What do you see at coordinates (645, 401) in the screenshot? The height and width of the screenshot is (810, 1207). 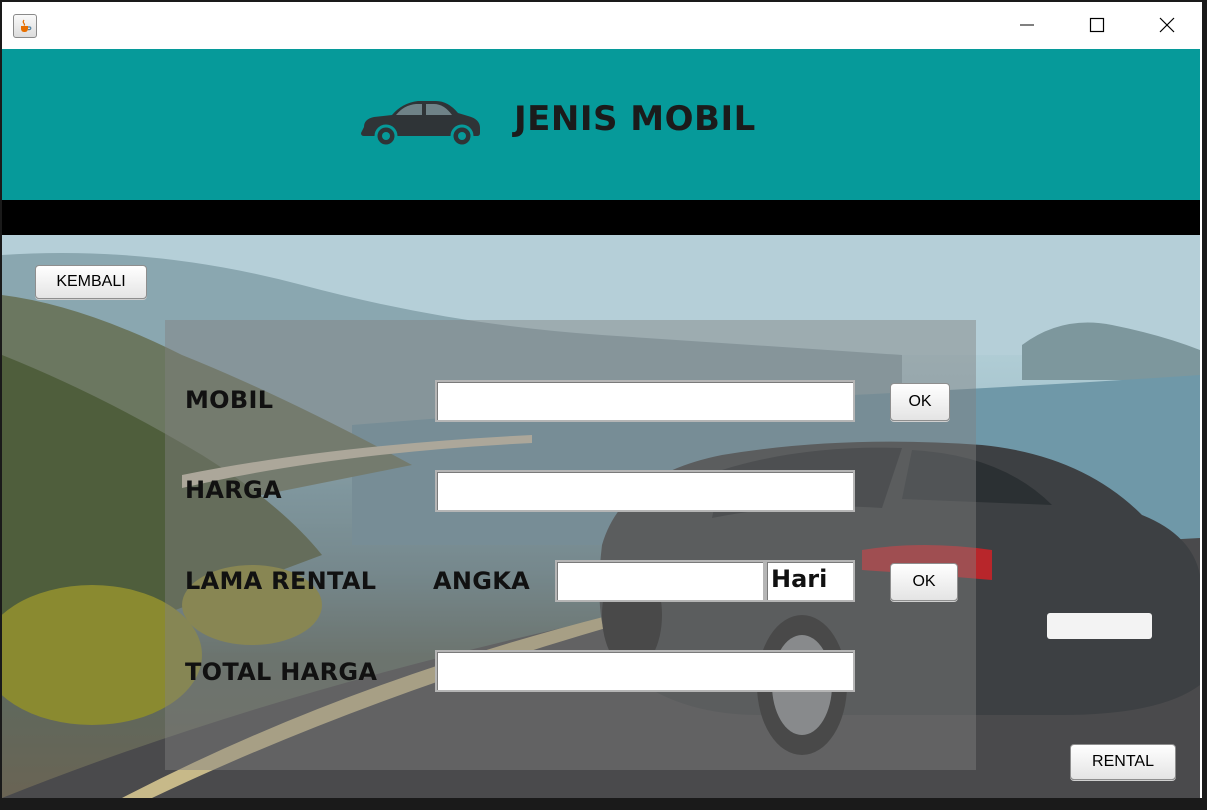 I see `mobil-field` at bounding box center [645, 401].